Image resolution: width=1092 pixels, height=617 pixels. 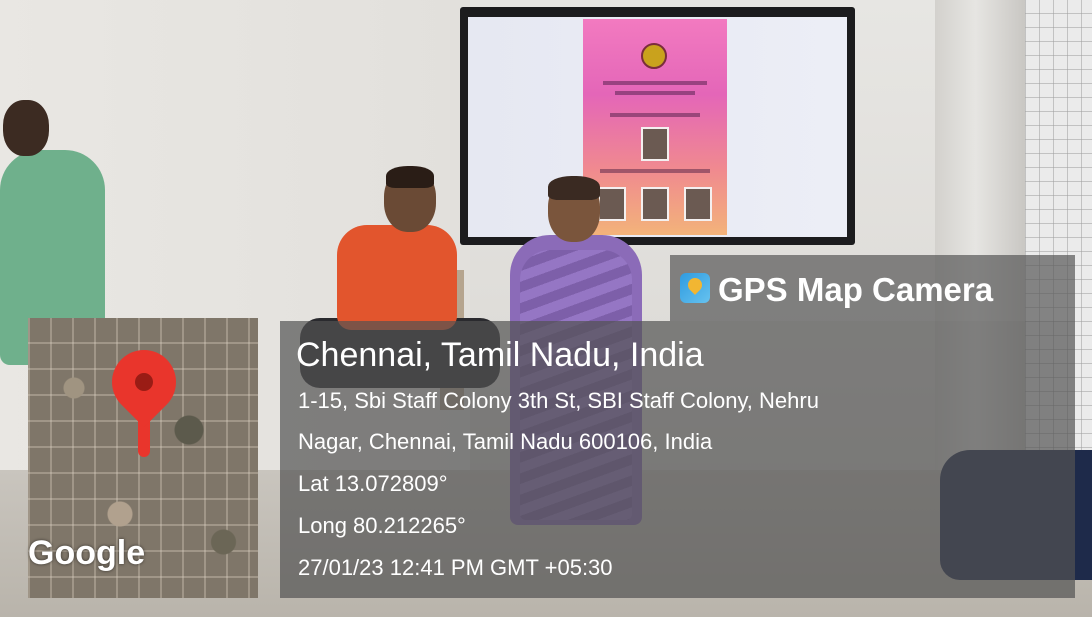 What do you see at coordinates (87, 553) in the screenshot?
I see `google-logo: Google` at bounding box center [87, 553].